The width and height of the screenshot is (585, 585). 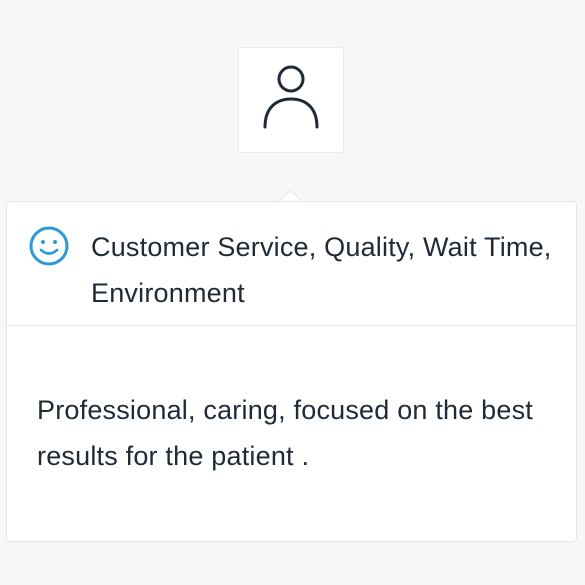 I want to click on avatar, so click(x=291, y=100).